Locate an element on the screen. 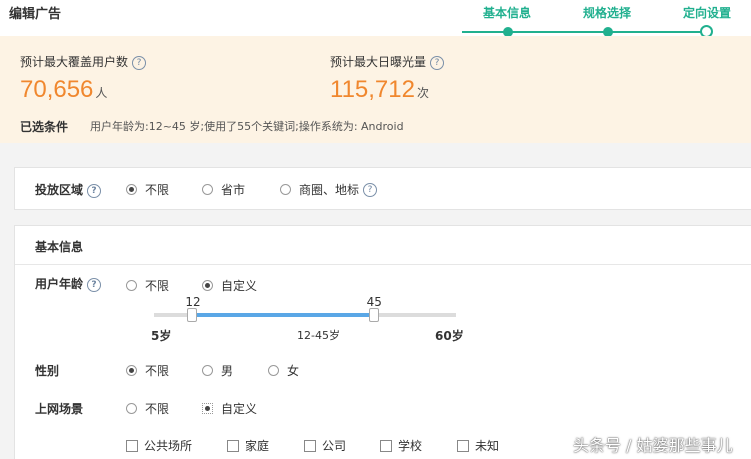 This screenshot has height=459, width=751. scene-checkbox-school: 学校 is located at coordinates (401, 445).